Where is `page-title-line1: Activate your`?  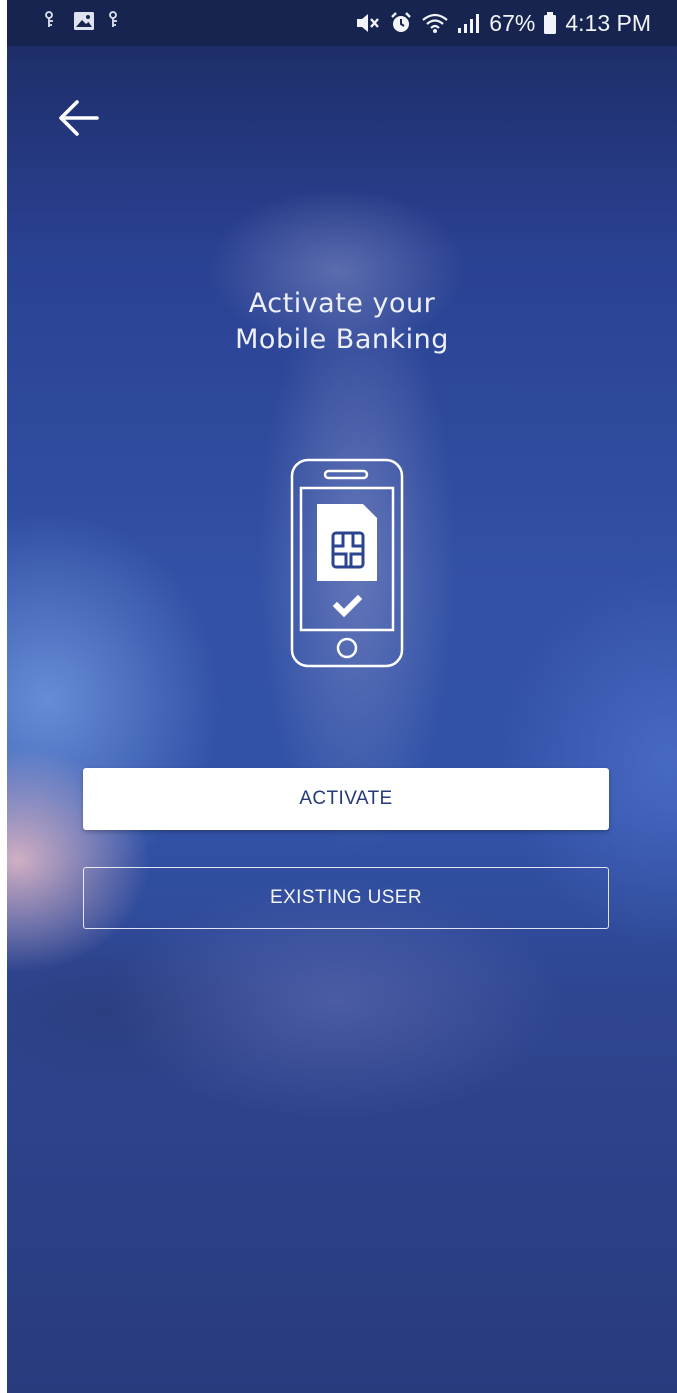
page-title-line1: Activate your is located at coordinates (342, 303).